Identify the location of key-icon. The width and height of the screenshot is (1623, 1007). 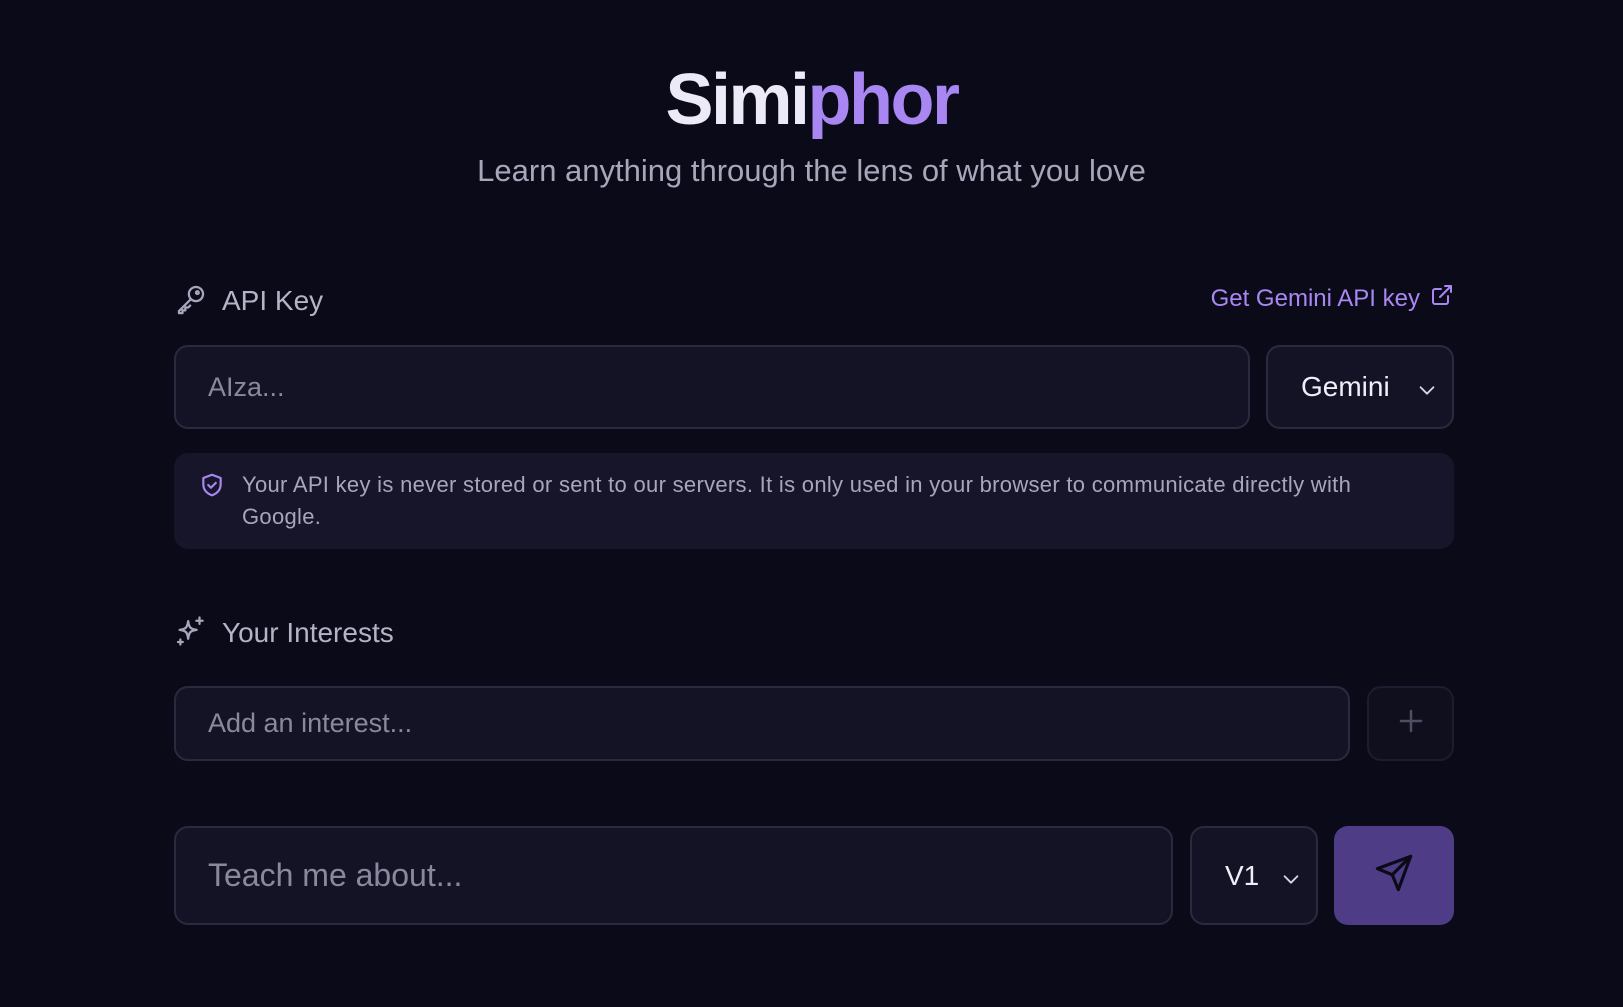
(191, 301).